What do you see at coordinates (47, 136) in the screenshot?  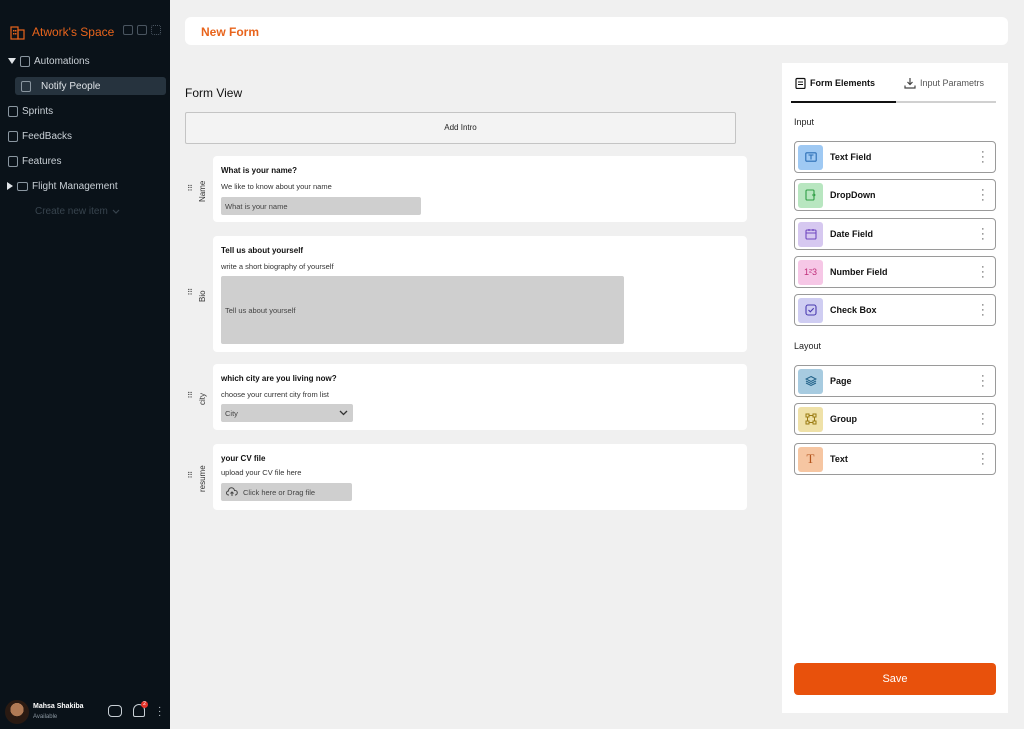 I see `sidebar-item-label: FeedBacks` at bounding box center [47, 136].